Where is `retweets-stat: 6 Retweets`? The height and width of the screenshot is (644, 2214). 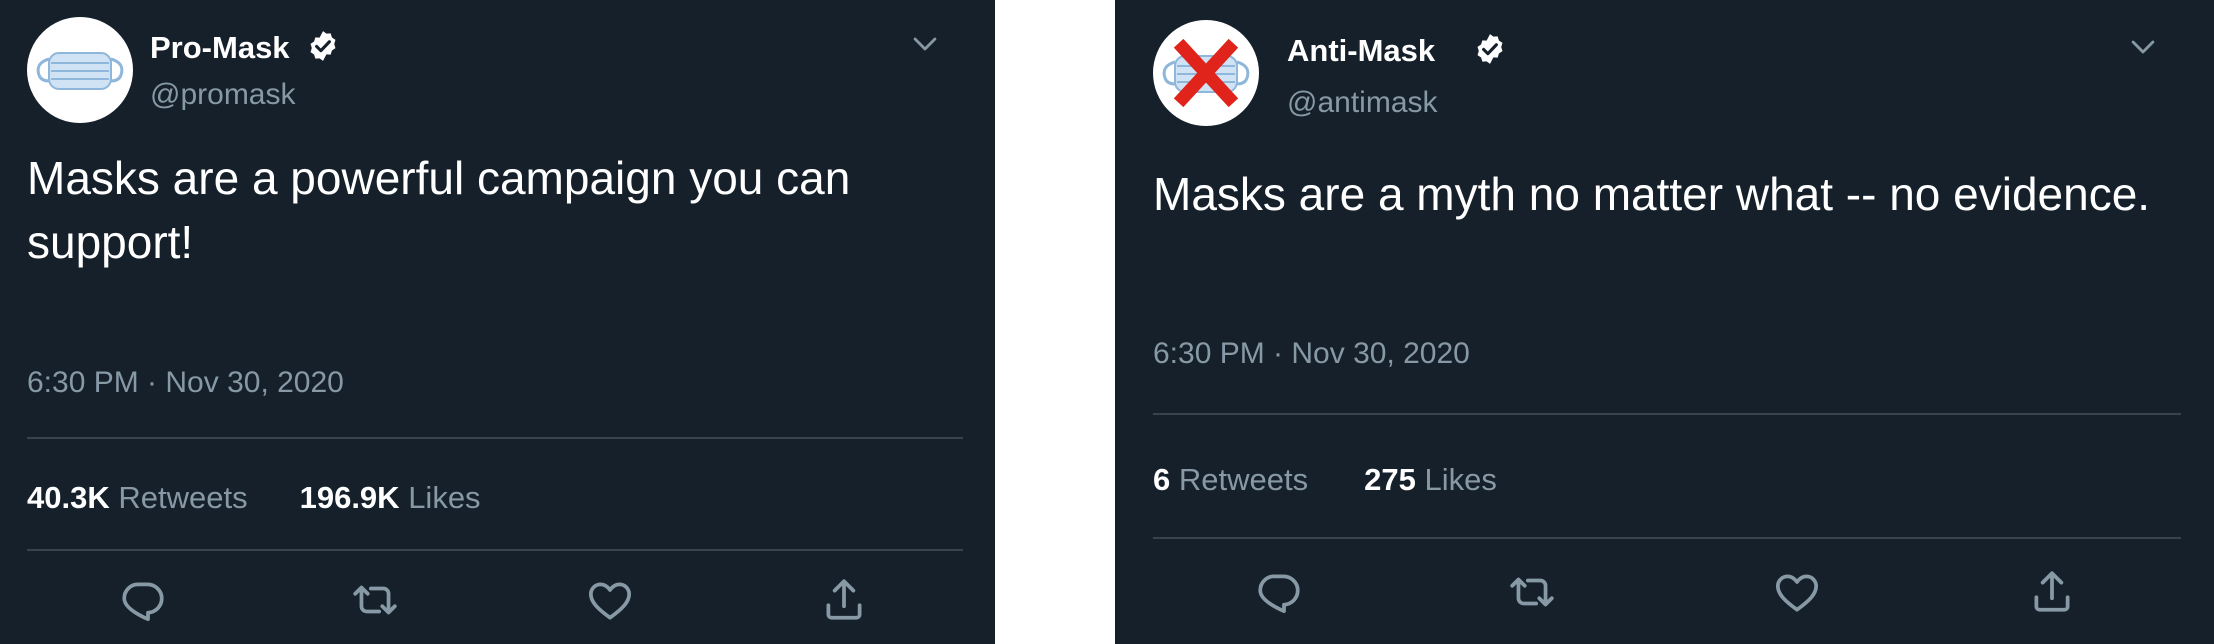 retweets-stat: 6 Retweets is located at coordinates (1230, 480).